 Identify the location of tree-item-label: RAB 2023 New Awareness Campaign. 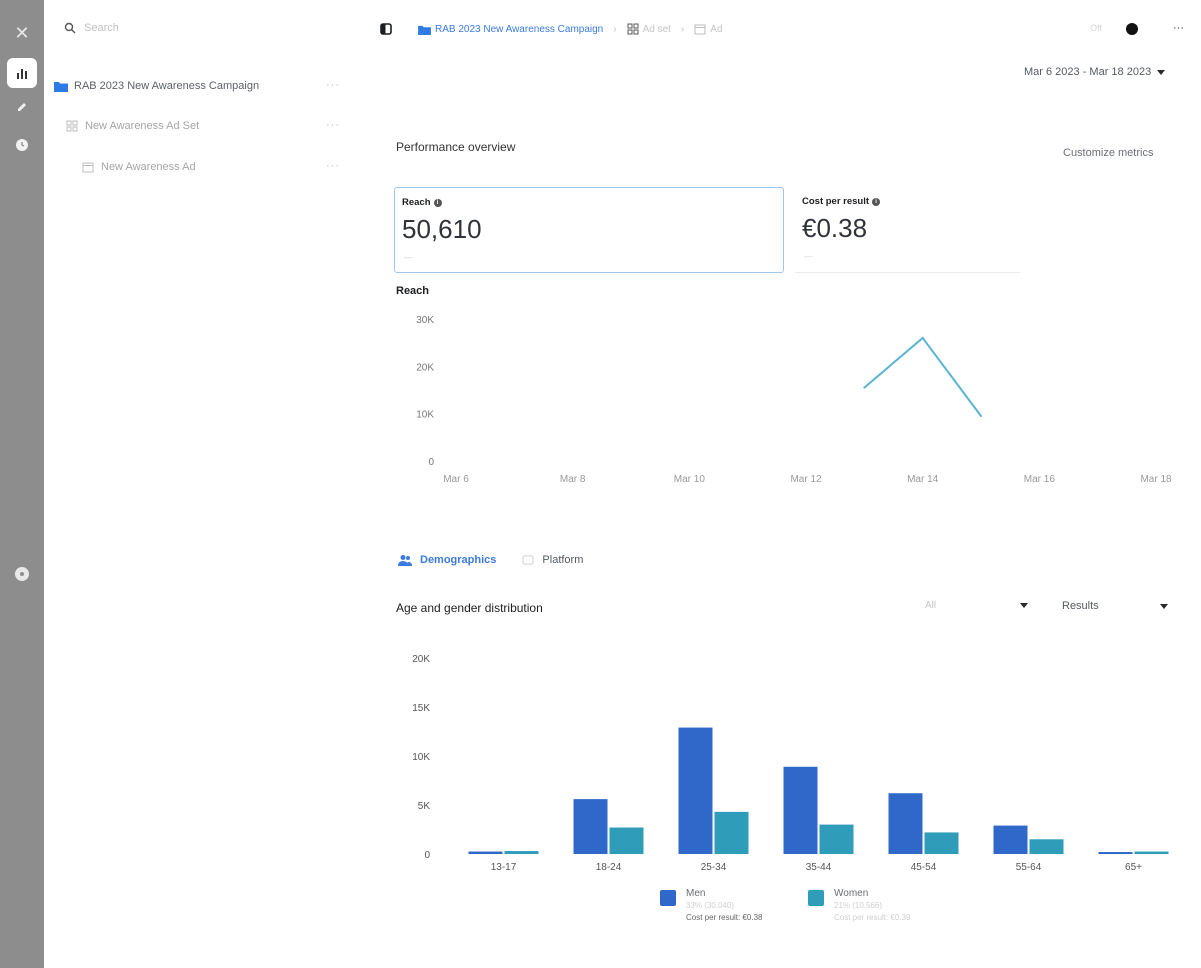
(167, 86).